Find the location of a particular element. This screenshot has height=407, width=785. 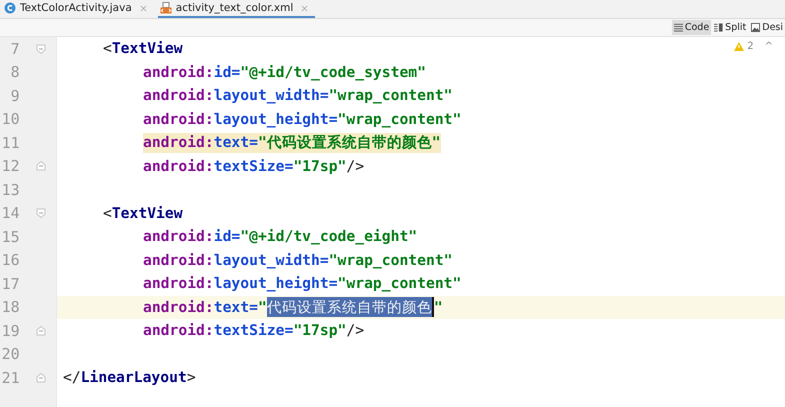

file-tab: TextColorActivity.java is located at coordinates (78, 9).